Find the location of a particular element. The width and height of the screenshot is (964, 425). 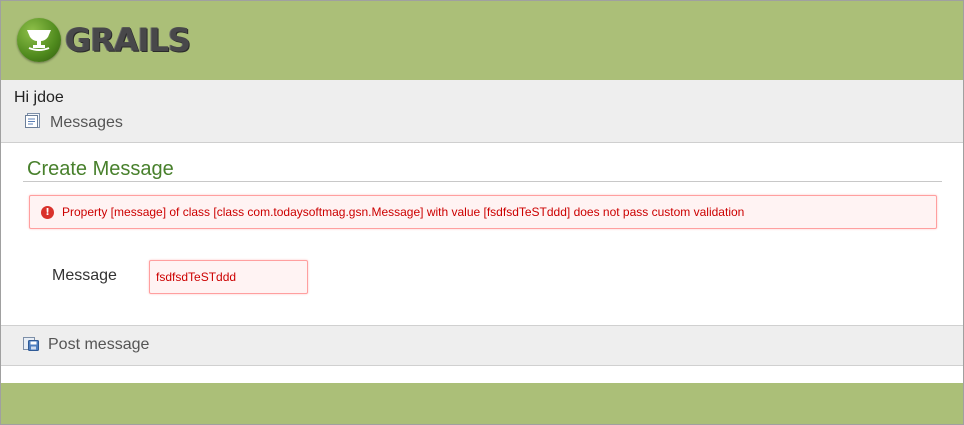

grails-logo: GRAILS is located at coordinates (104, 40).